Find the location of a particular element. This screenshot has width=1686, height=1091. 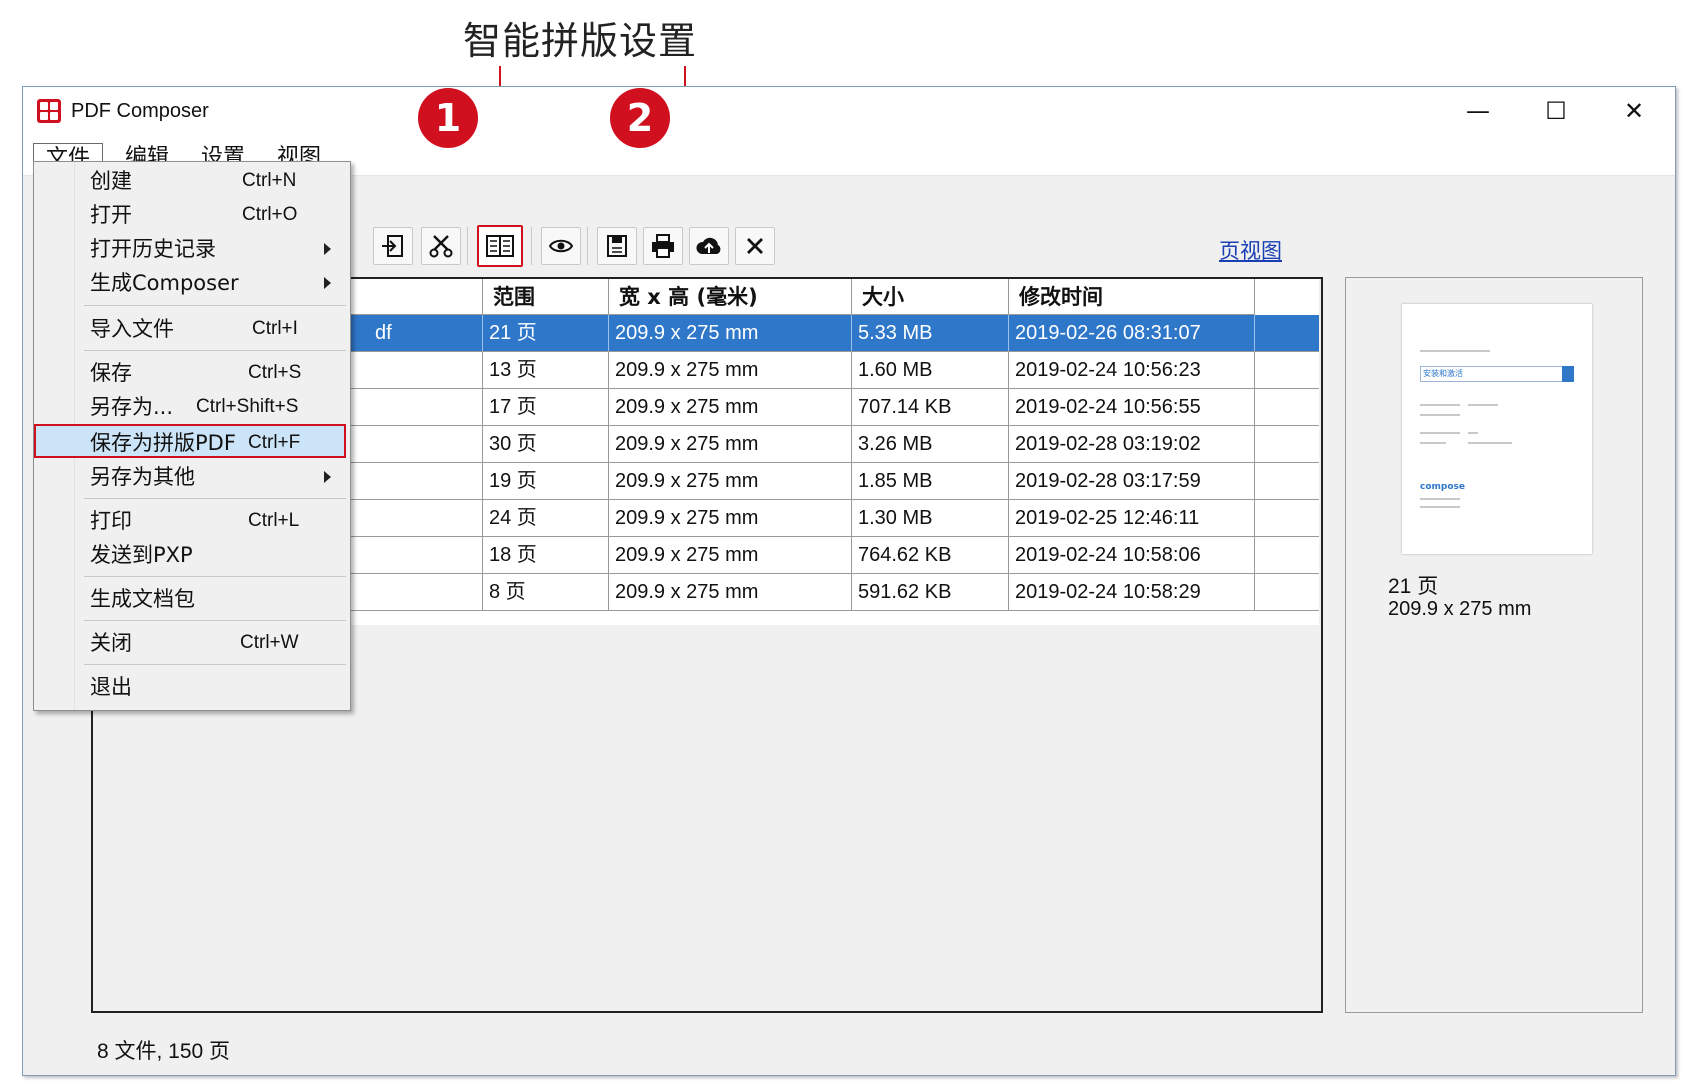

menu-item-label: 创建 is located at coordinates (111, 181).